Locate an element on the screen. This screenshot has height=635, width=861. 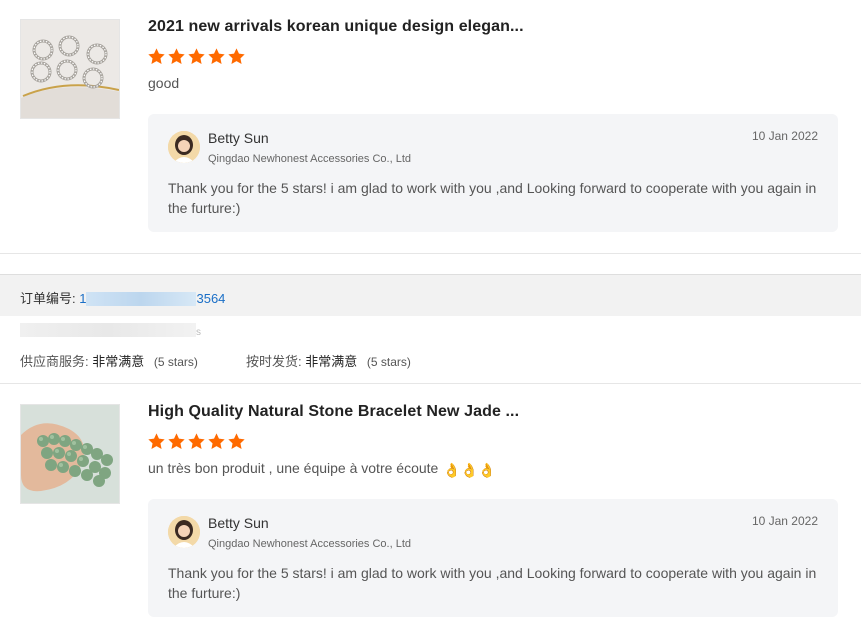
order-number-link: 1 3564 is located at coordinates (152, 298).